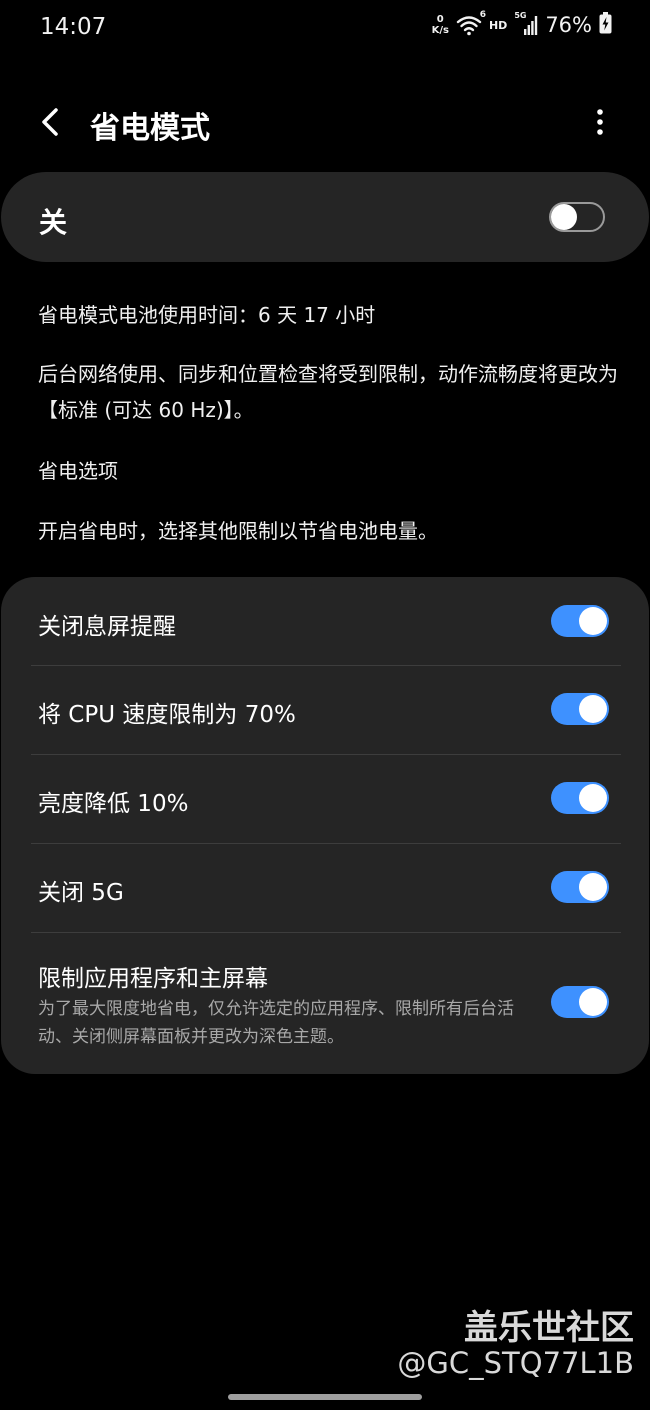 The height and width of the screenshot is (1410, 650). I want to click on hd-label: HD, so click(498, 25).